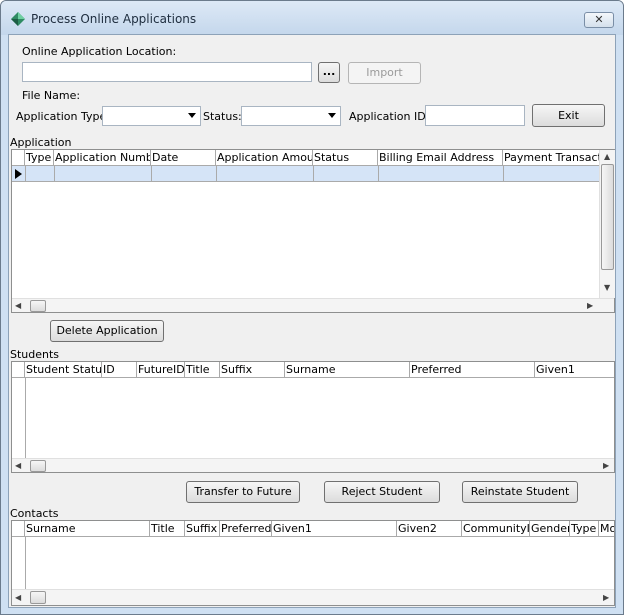 The height and width of the screenshot is (615, 624). Describe the element at coordinates (291, 116) in the screenshot. I see `status-select` at that location.